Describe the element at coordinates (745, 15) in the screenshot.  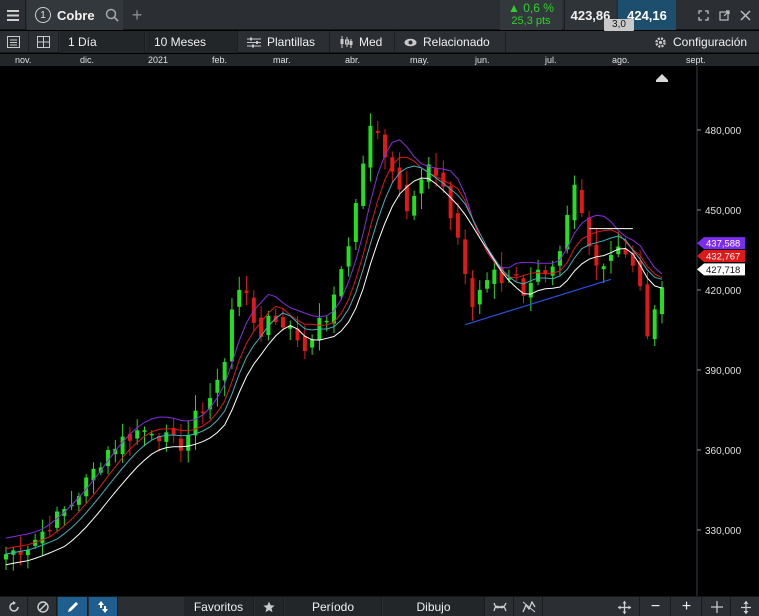
I see `close-icon` at that location.